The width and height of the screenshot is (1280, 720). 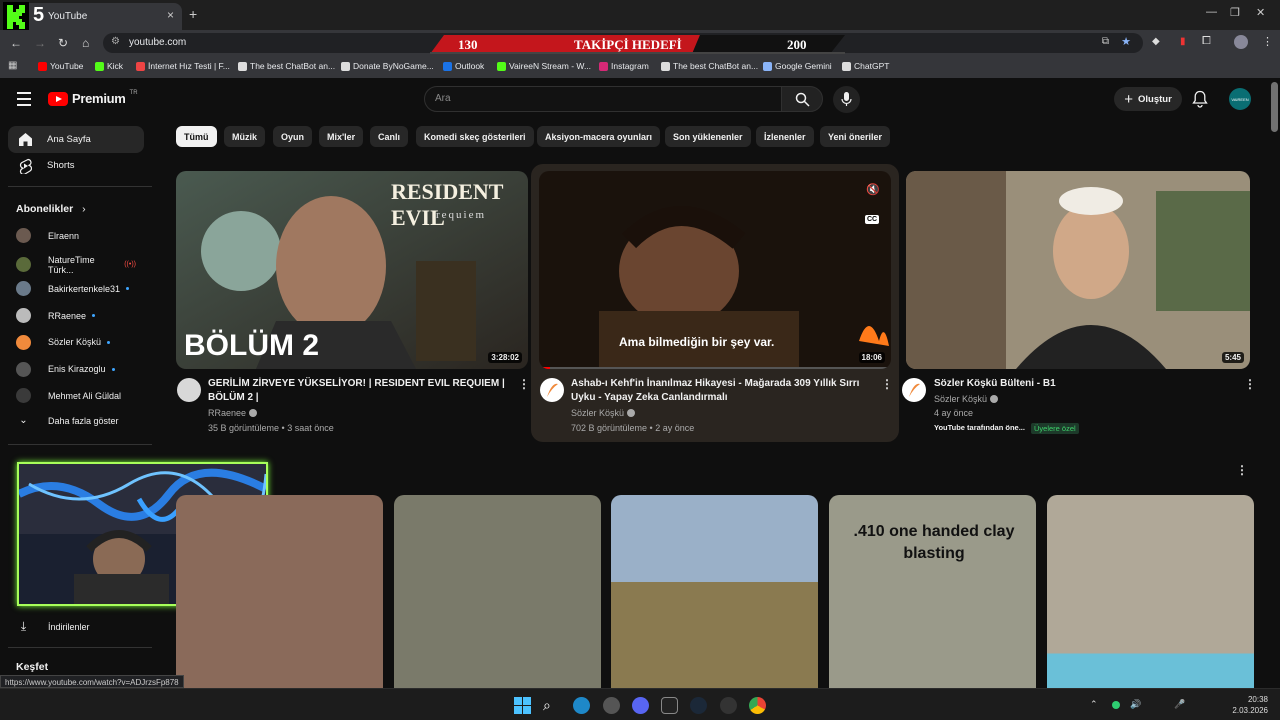 I want to click on video-thumbnail: 5:45, so click(x=1078, y=270).